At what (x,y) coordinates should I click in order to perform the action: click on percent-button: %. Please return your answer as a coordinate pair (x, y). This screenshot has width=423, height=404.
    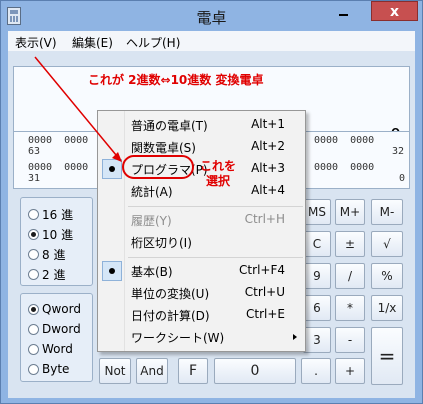
    Looking at the image, I should click on (387, 276).